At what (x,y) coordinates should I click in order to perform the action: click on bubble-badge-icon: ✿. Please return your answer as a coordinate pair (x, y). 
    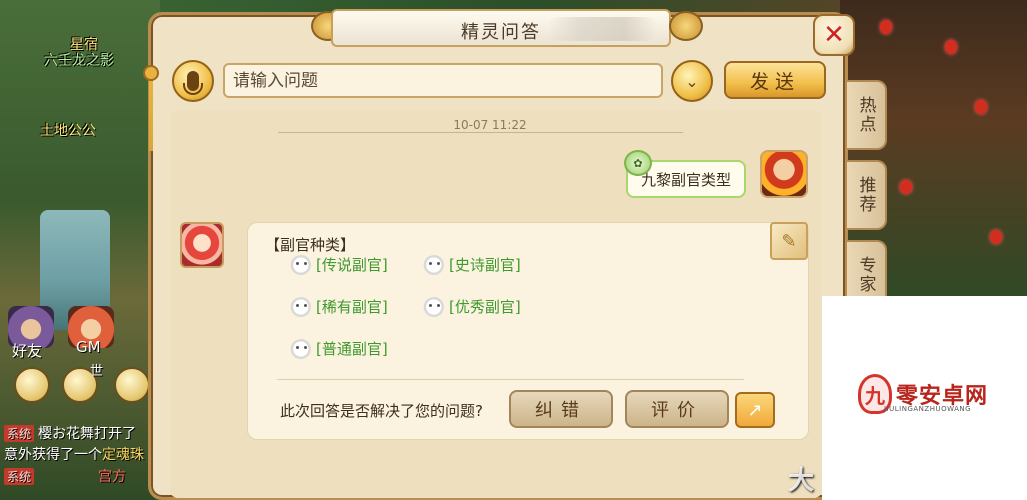
    Looking at the image, I should click on (638, 163).